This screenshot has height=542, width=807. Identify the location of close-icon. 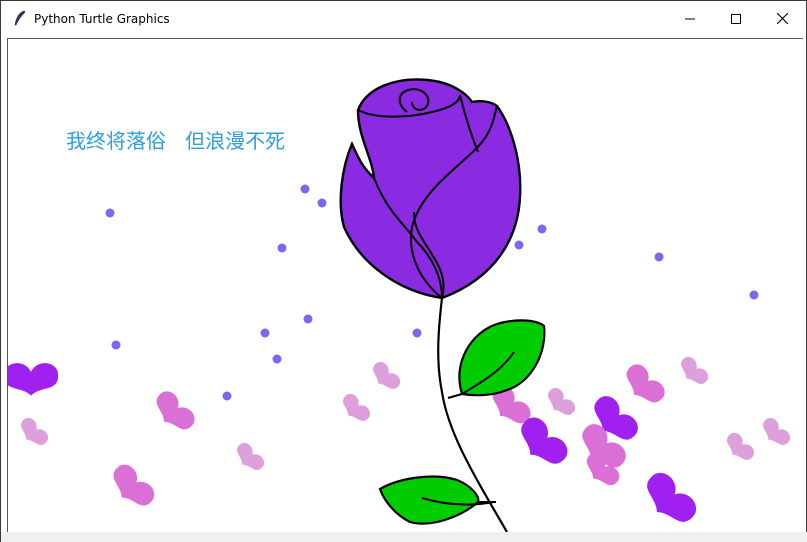
(782, 18).